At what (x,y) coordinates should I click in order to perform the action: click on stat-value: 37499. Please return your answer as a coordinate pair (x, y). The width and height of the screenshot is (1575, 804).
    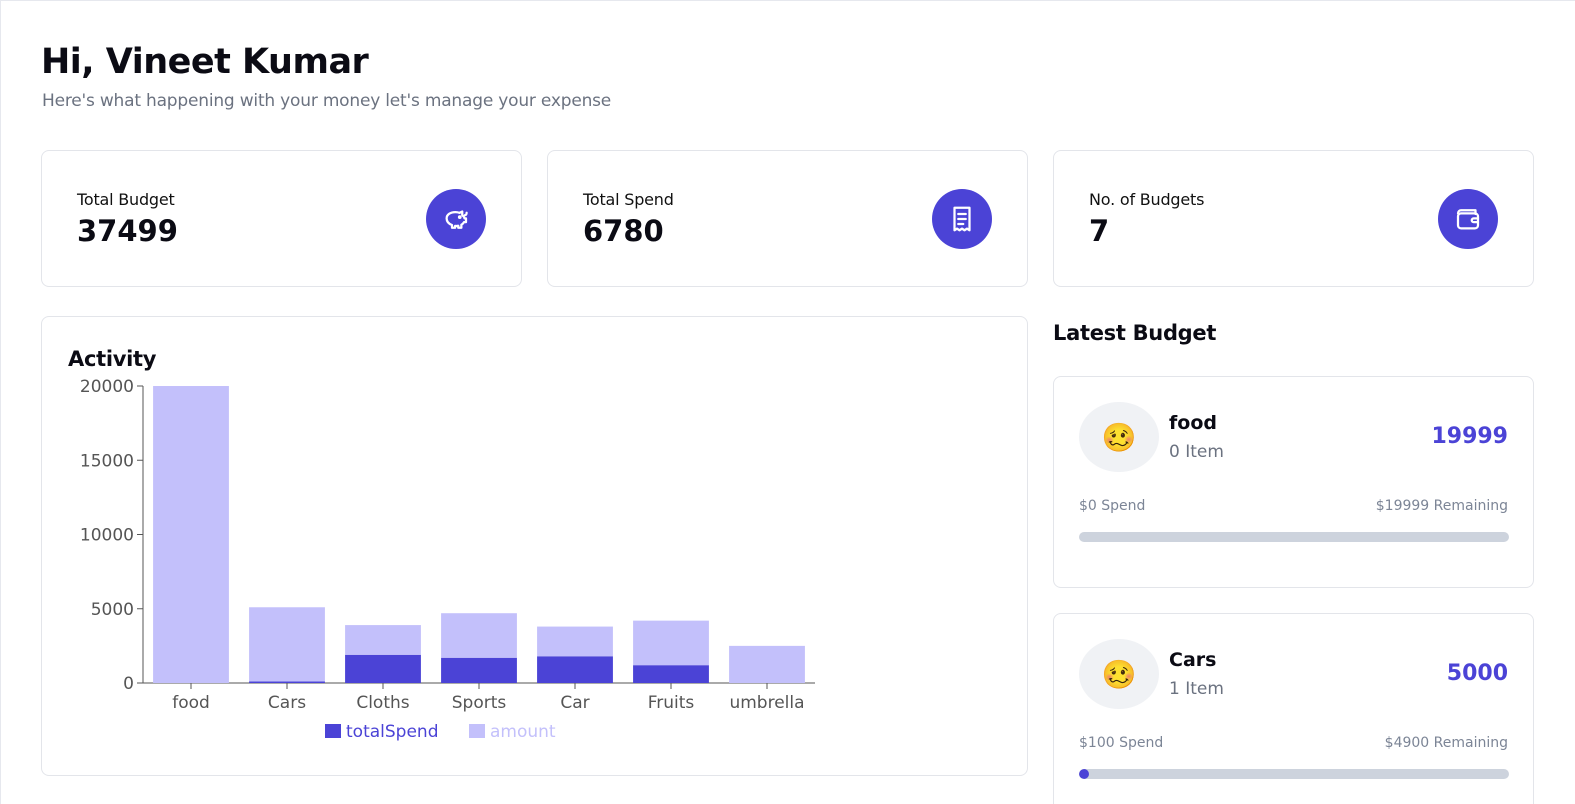
    Looking at the image, I should click on (127, 231).